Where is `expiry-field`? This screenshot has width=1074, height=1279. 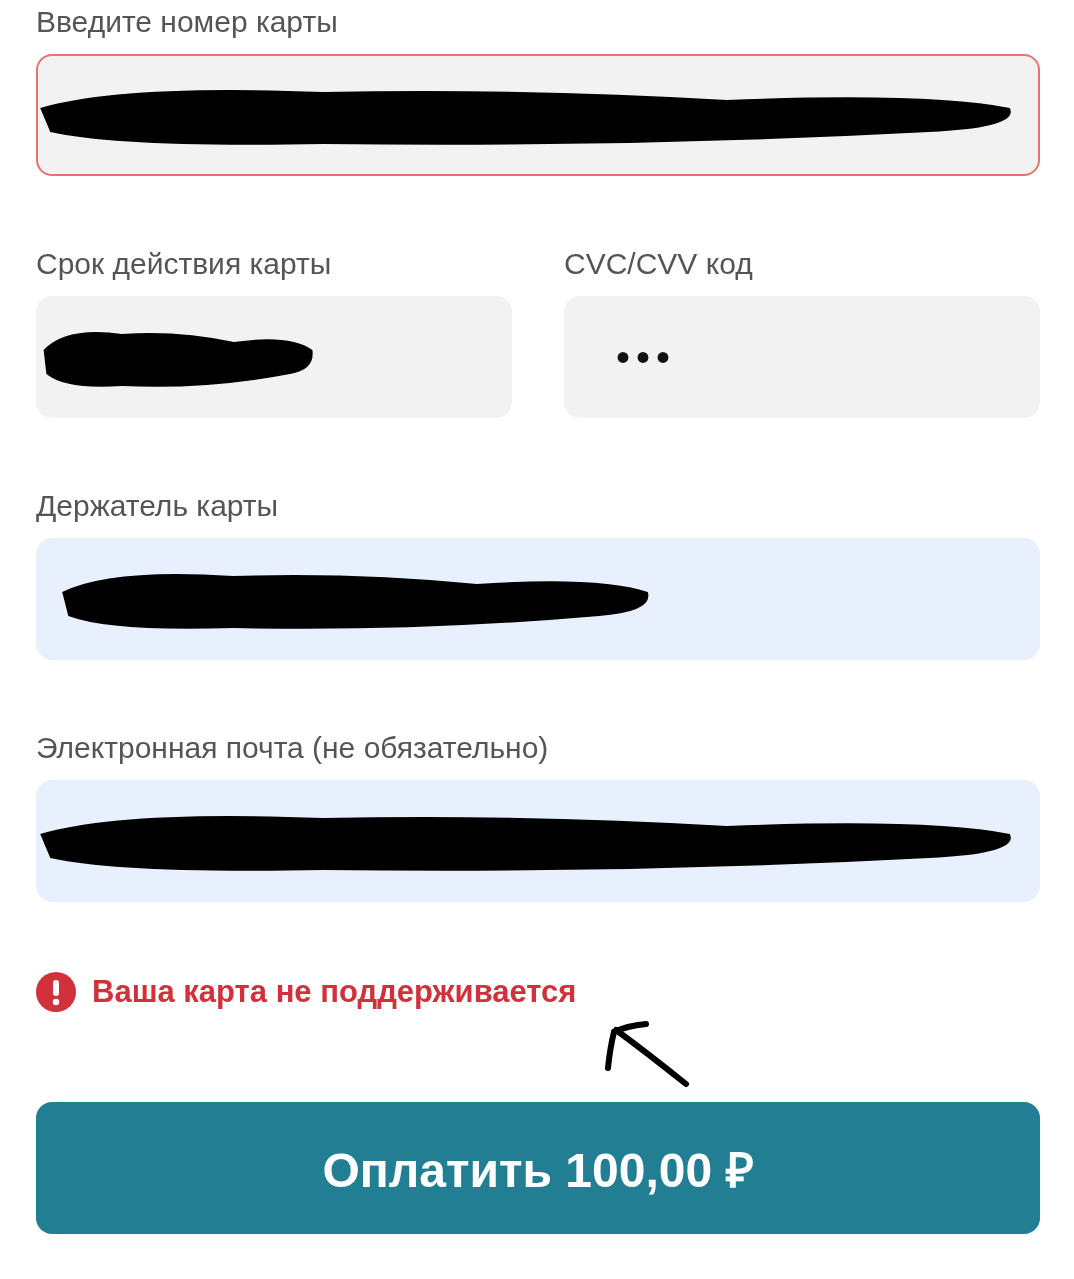
expiry-field is located at coordinates (274, 357).